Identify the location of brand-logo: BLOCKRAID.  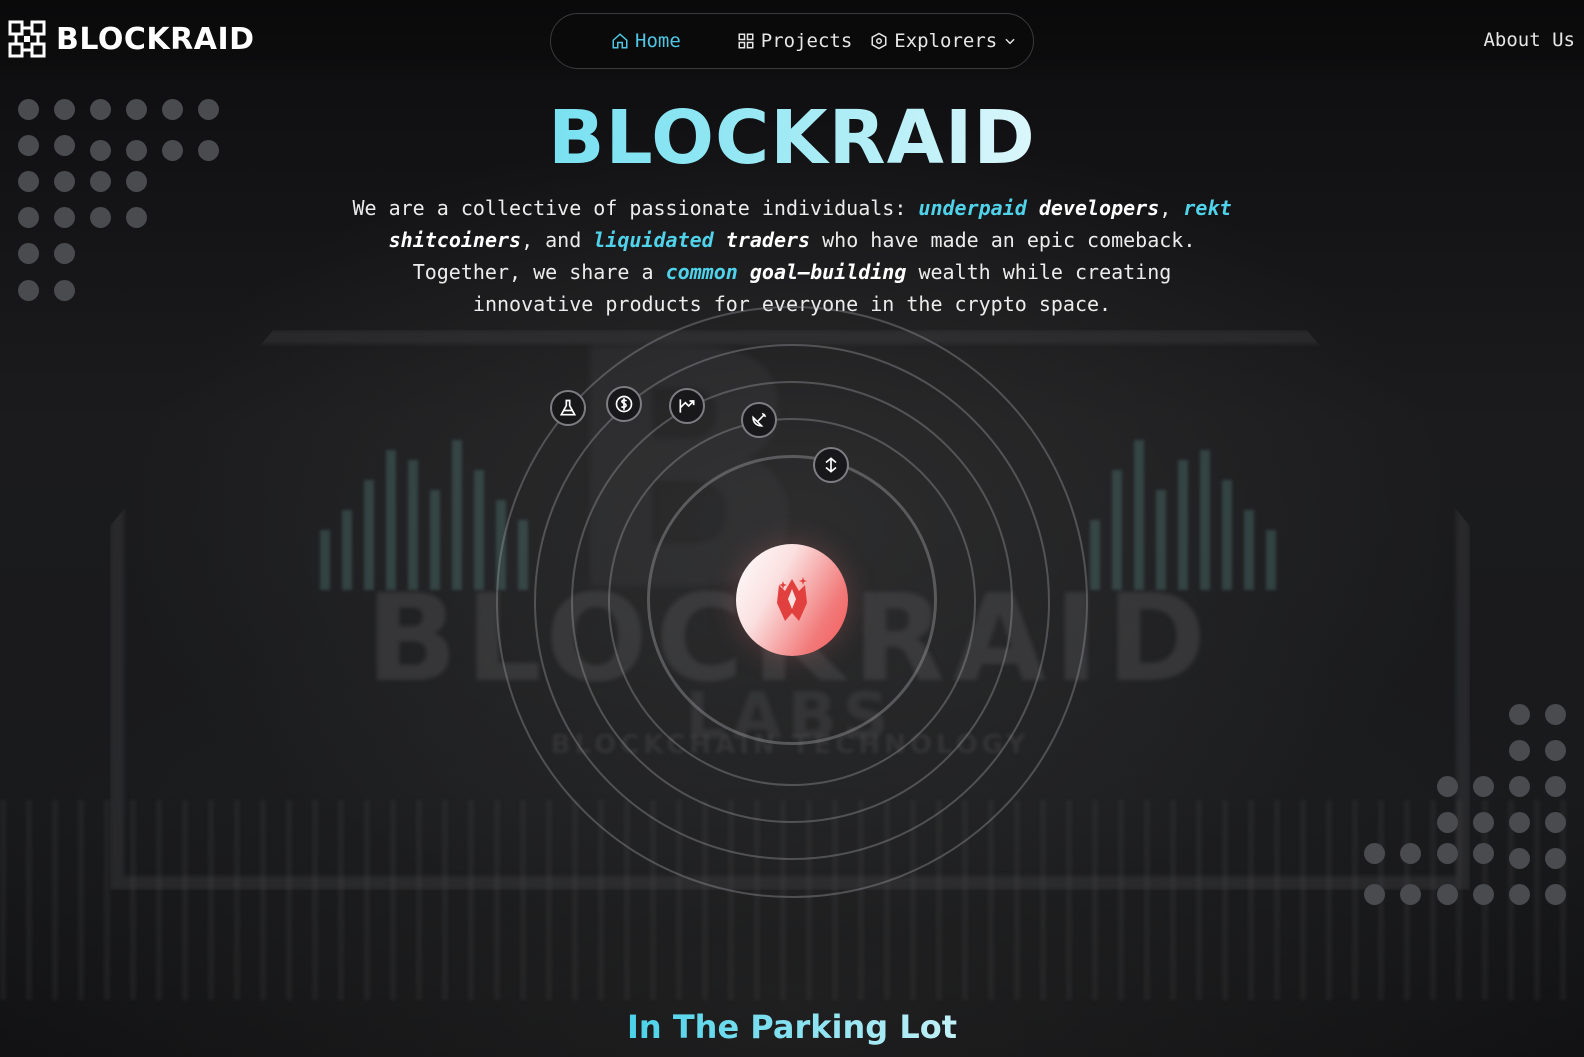
(131, 39).